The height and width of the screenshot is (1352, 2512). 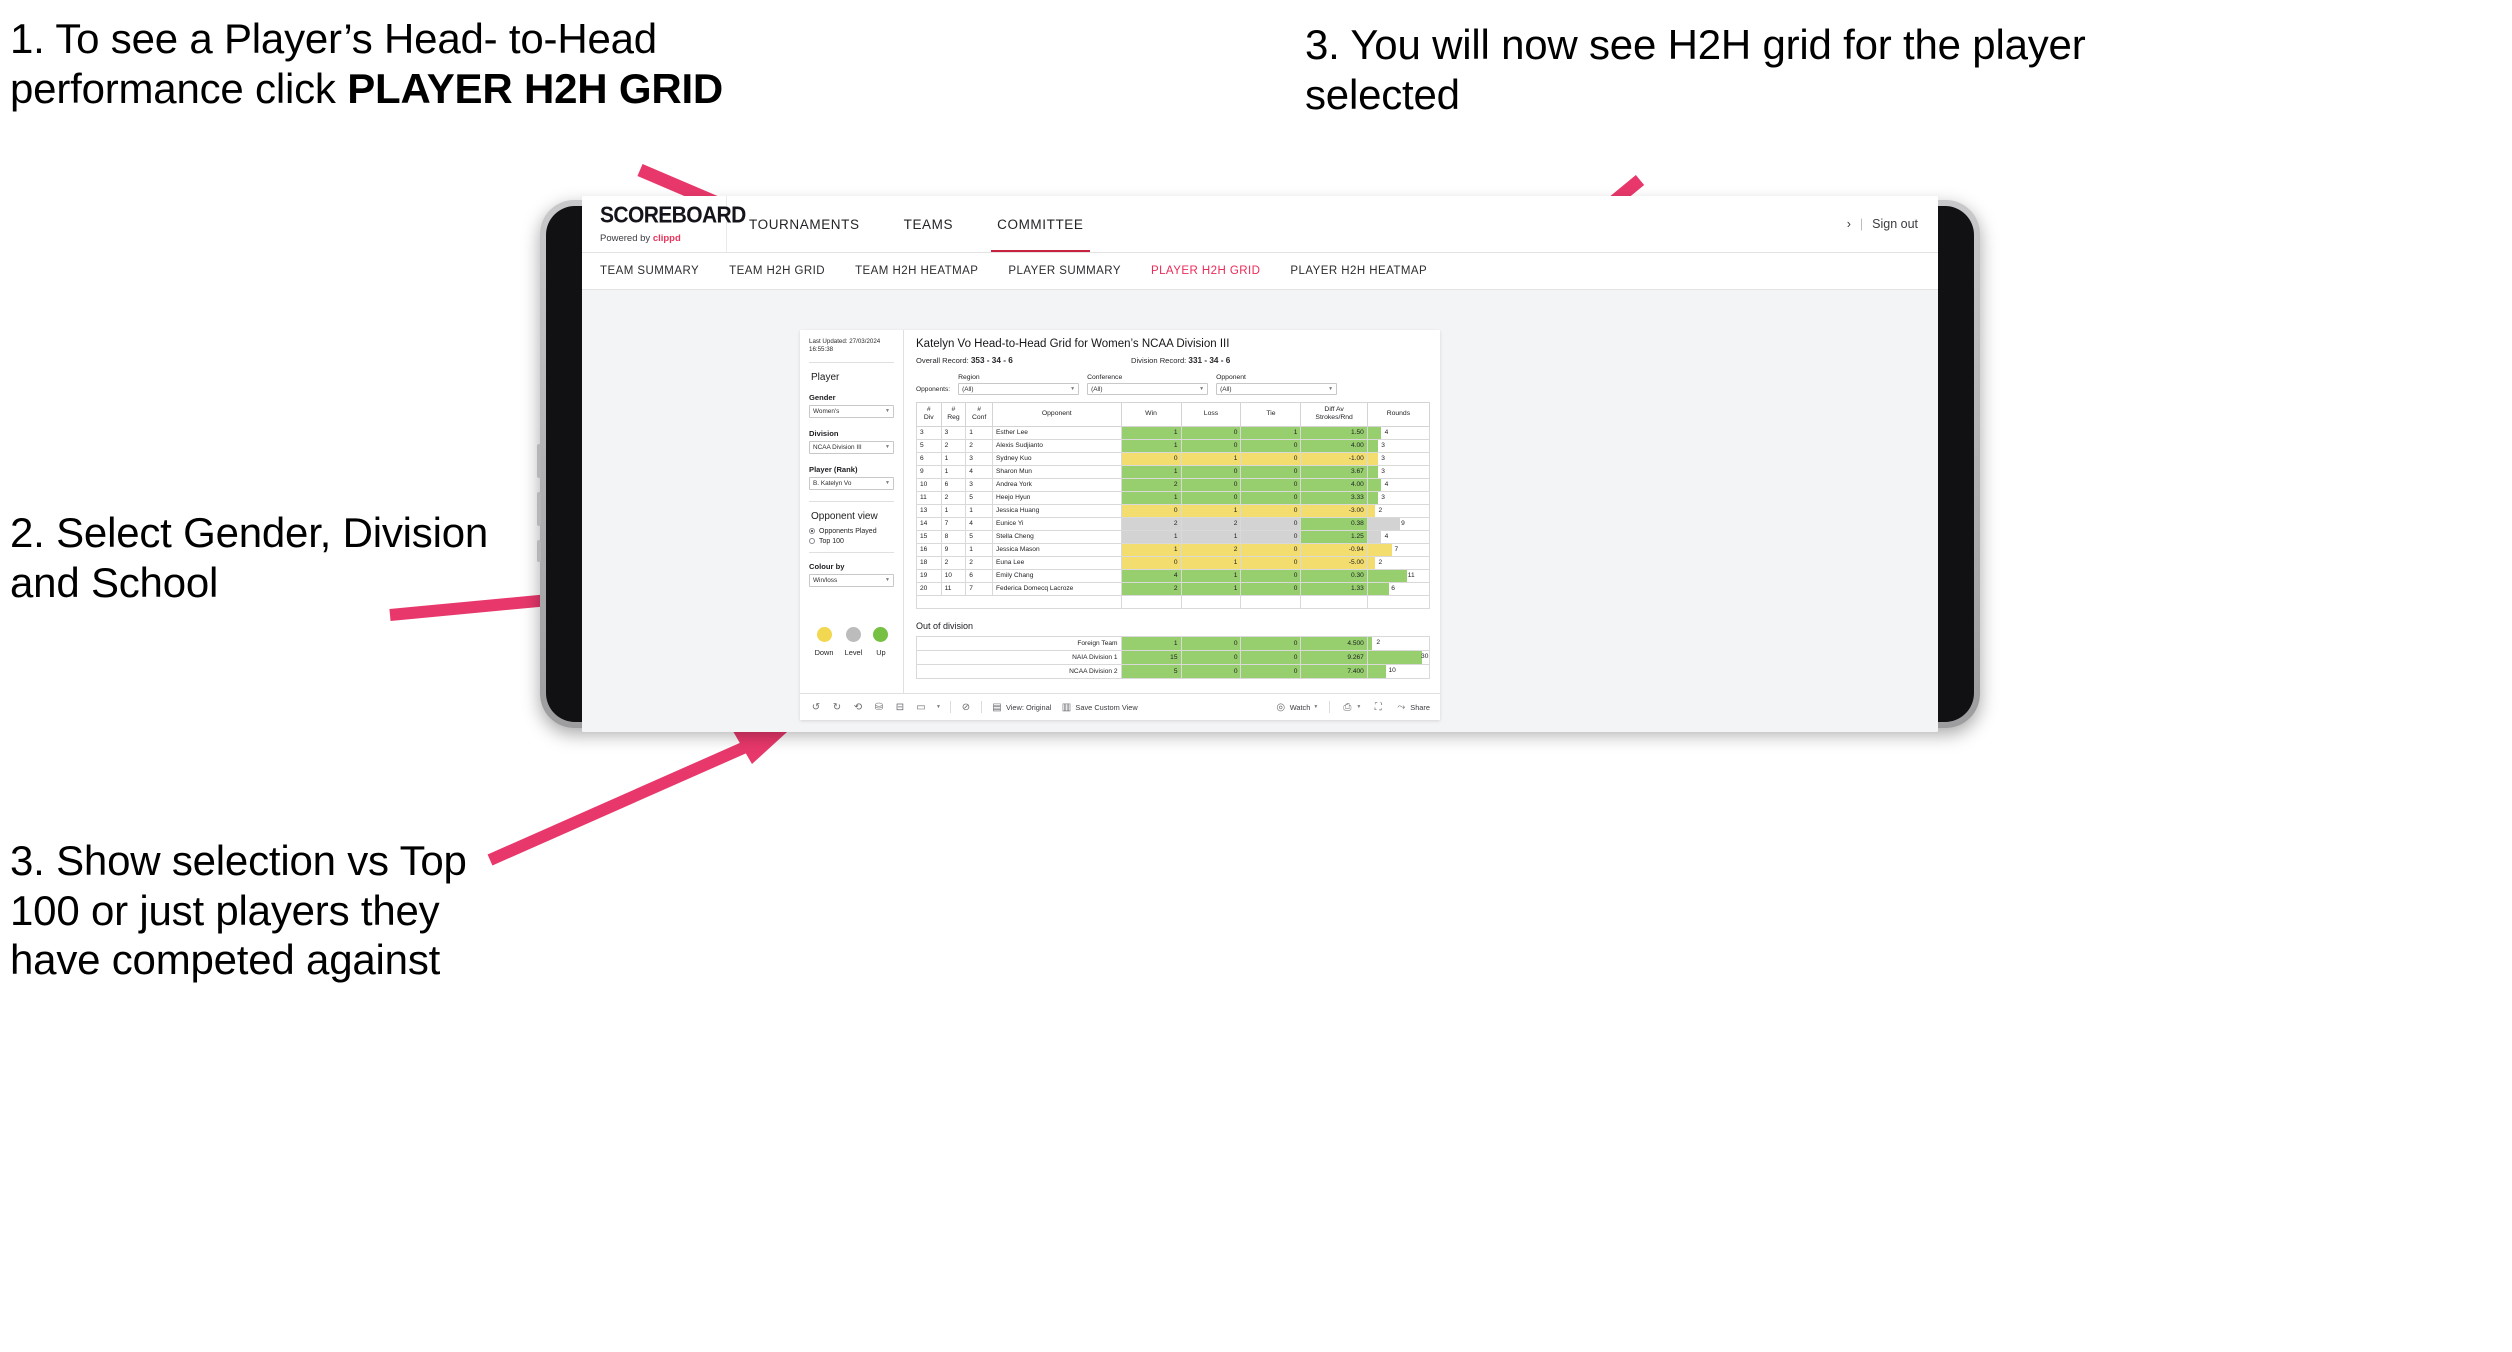 I want to click on device-layout-icon: ▭, so click(x=921, y=707).